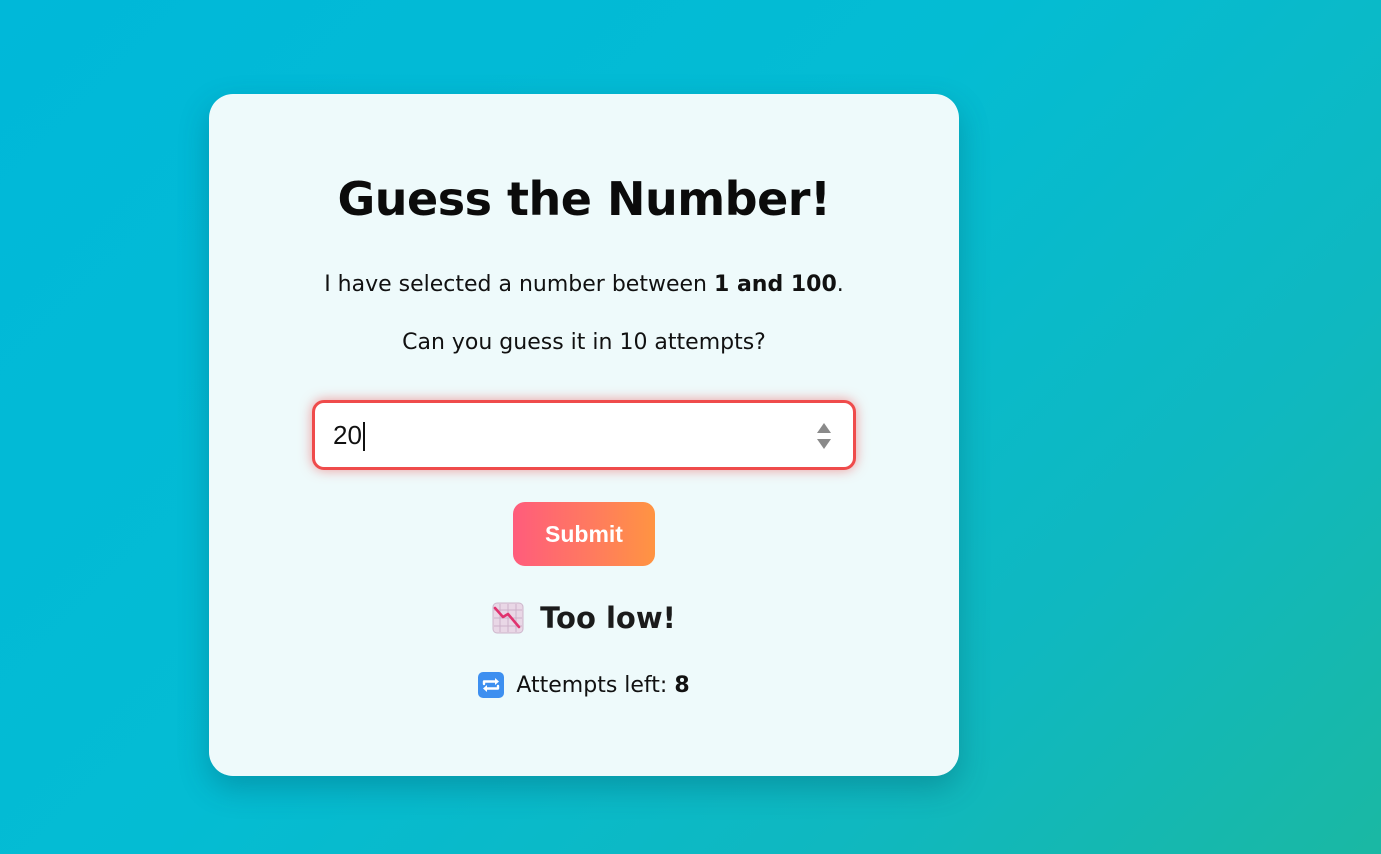  I want to click on attempts-value: 8, so click(682, 685).